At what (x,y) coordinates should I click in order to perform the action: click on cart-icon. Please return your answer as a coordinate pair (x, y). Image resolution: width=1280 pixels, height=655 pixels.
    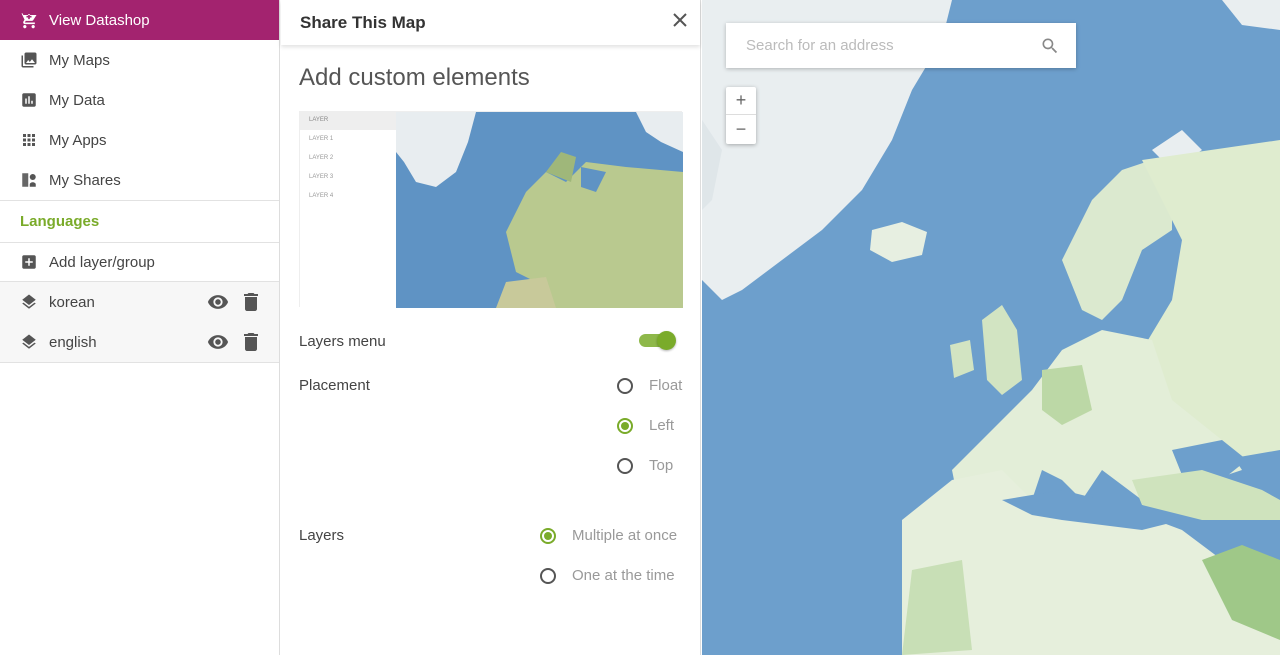
    Looking at the image, I should click on (29, 20).